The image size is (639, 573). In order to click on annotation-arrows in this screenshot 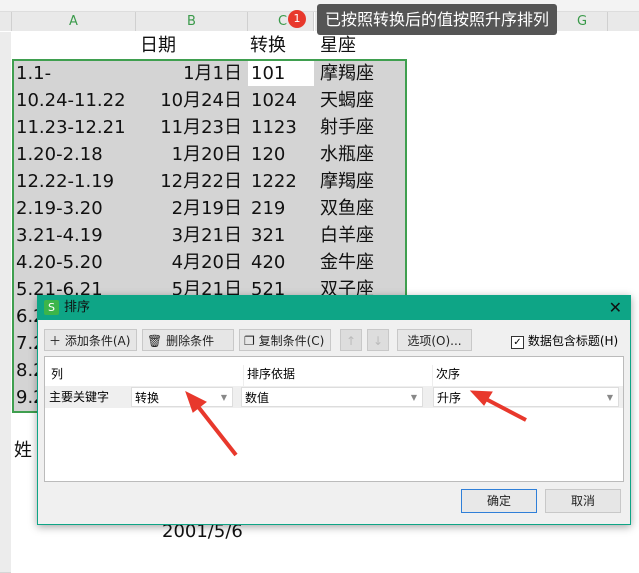, I will do `click(356, 423)`.